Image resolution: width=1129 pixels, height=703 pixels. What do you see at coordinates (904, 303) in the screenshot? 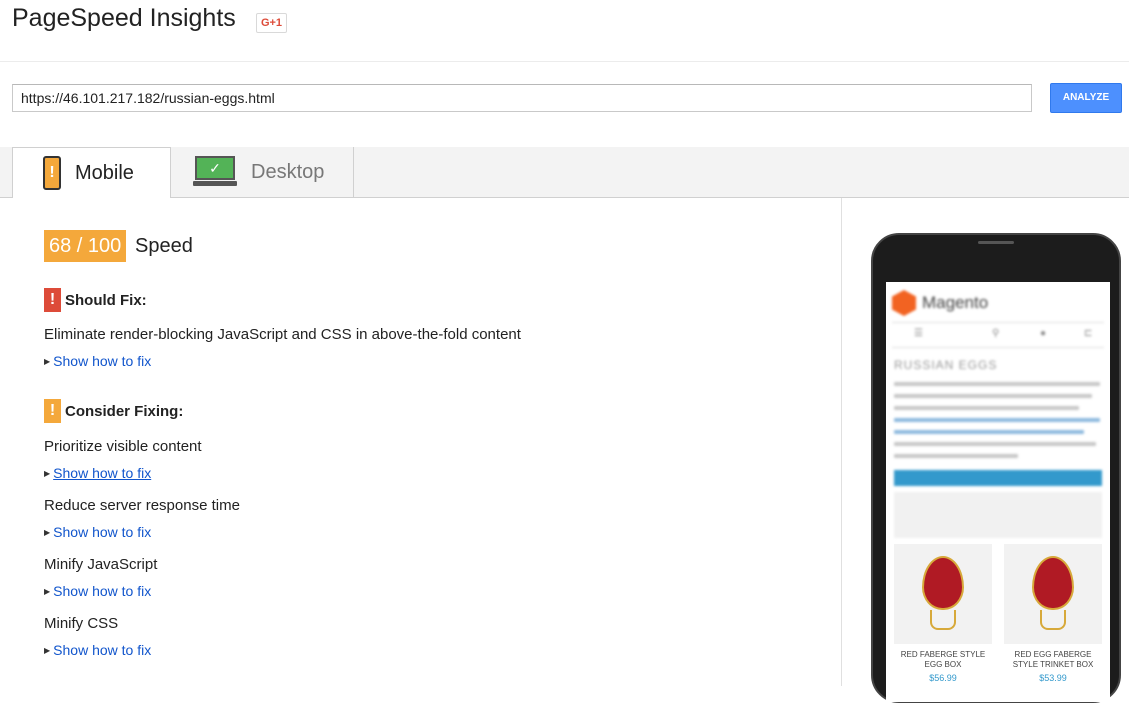
I see `magento-logo-icon` at bounding box center [904, 303].